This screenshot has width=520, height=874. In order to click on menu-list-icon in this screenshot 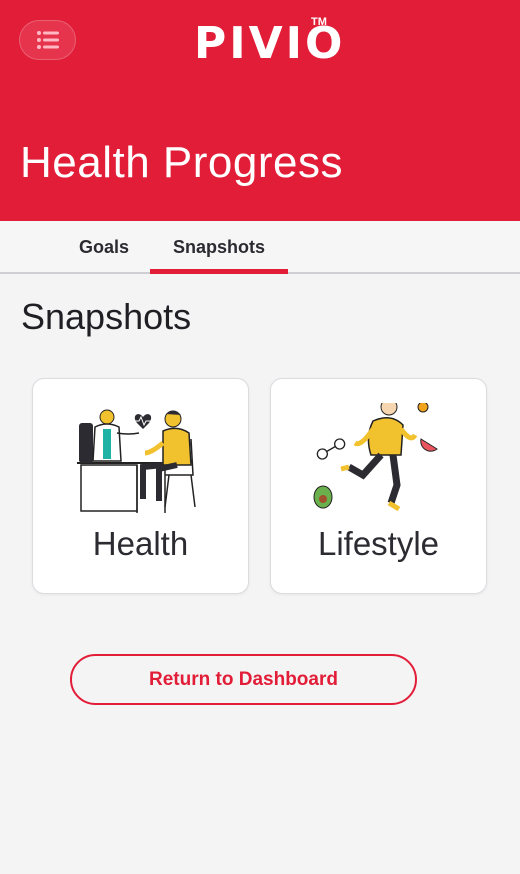, I will do `click(47, 40)`.